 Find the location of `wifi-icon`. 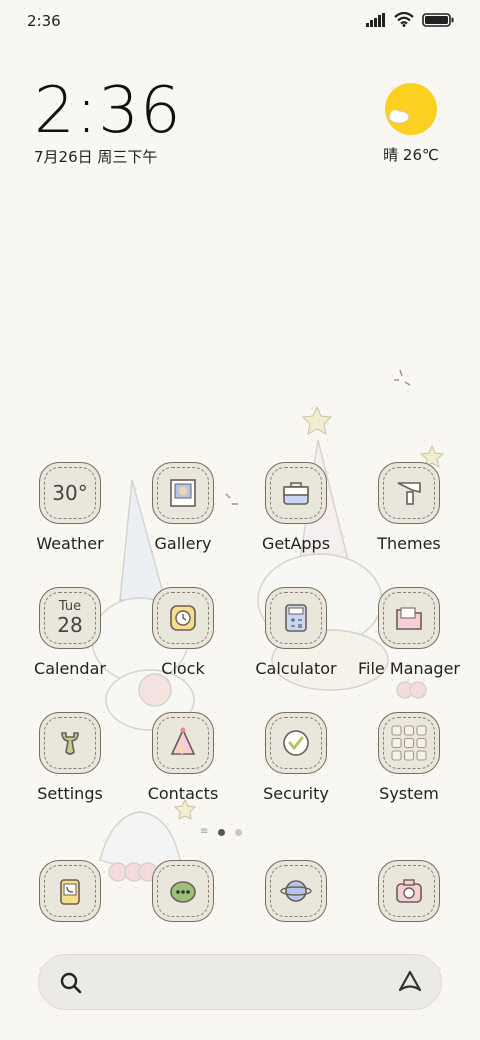

wifi-icon is located at coordinates (404, 19).